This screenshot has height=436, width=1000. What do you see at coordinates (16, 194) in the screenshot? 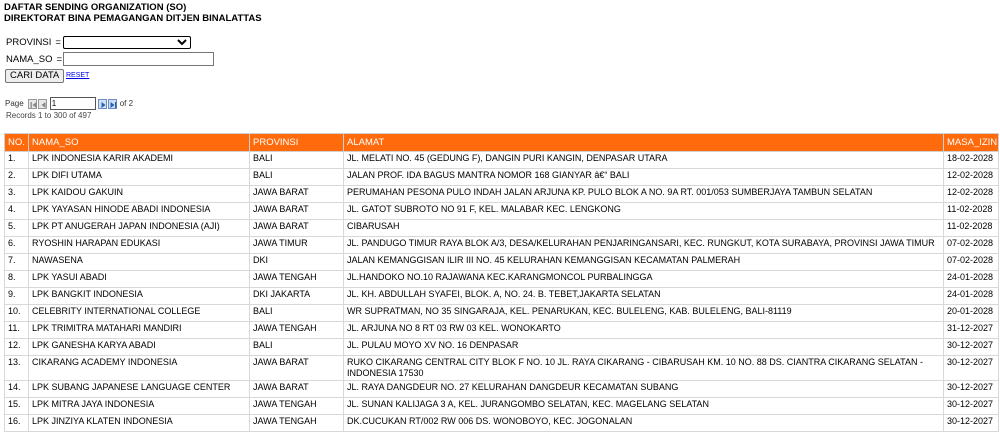
I see `cell-no: 3.` at bounding box center [16, 194].